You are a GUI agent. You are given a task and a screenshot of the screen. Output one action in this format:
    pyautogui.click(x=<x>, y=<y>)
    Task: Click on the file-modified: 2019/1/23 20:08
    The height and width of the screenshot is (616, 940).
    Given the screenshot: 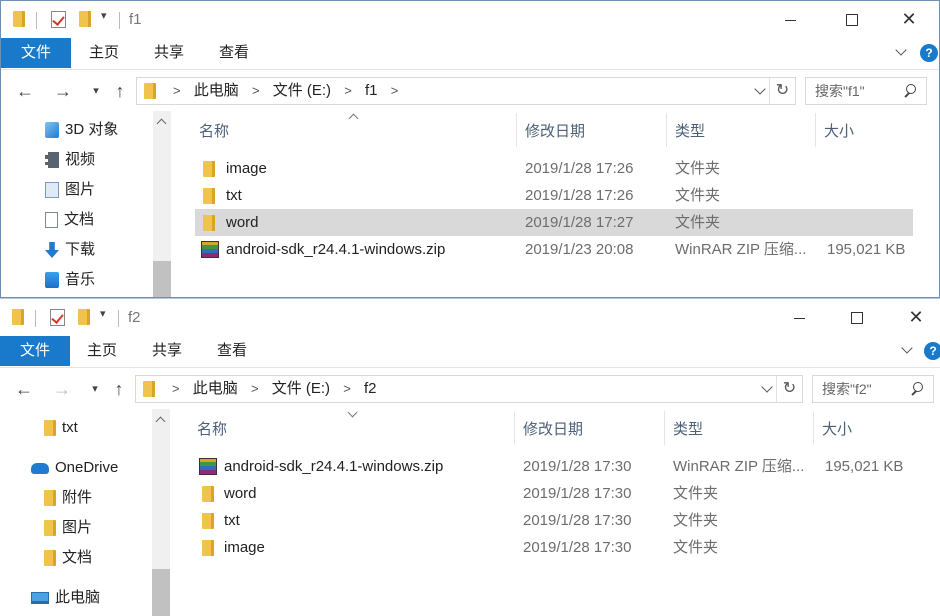 What is the action you would take?
    pyautogui.click(x=579, y=249)
    